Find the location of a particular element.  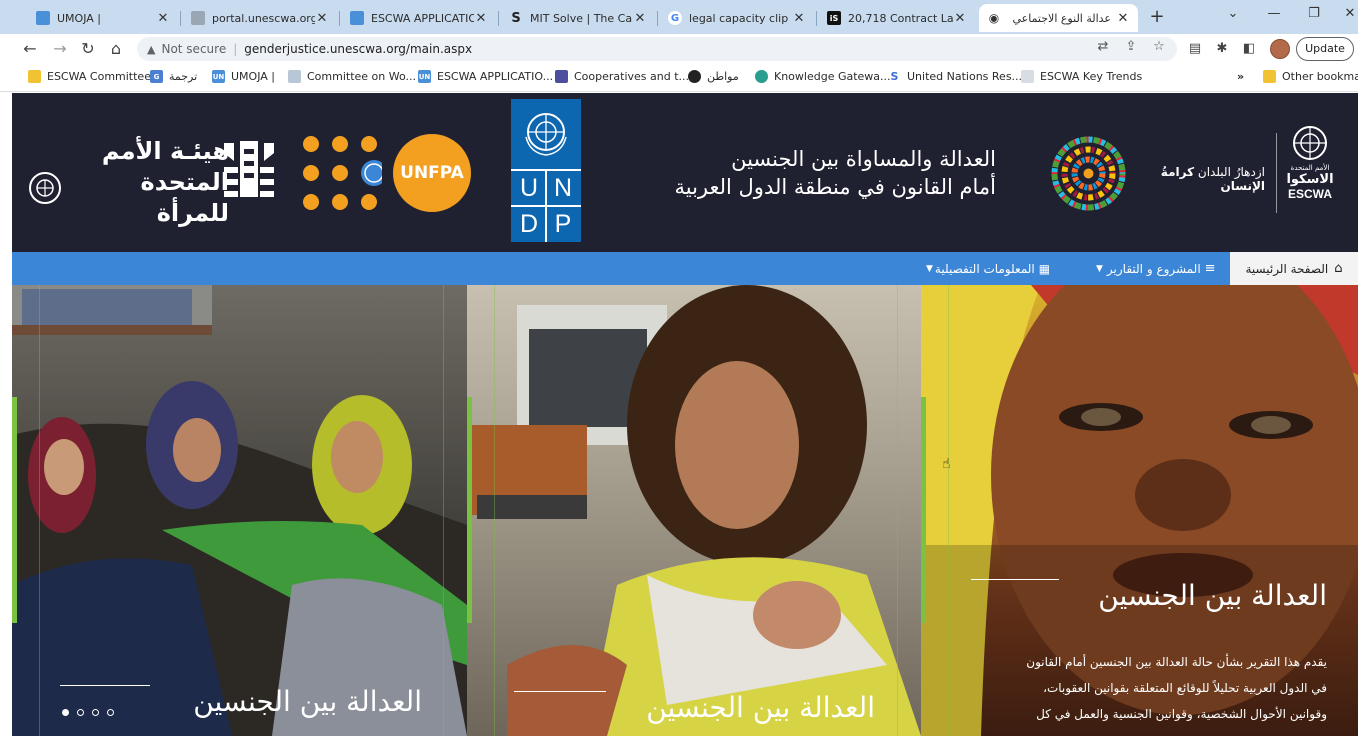

google-icon: G is located at coordinates (675, 18).